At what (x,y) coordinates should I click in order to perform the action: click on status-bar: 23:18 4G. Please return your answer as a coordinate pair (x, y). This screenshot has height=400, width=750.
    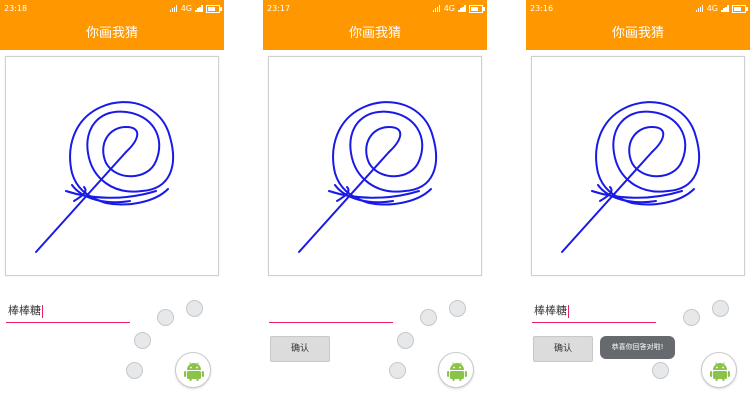
    Looking at the image, I should click on (112, 8).